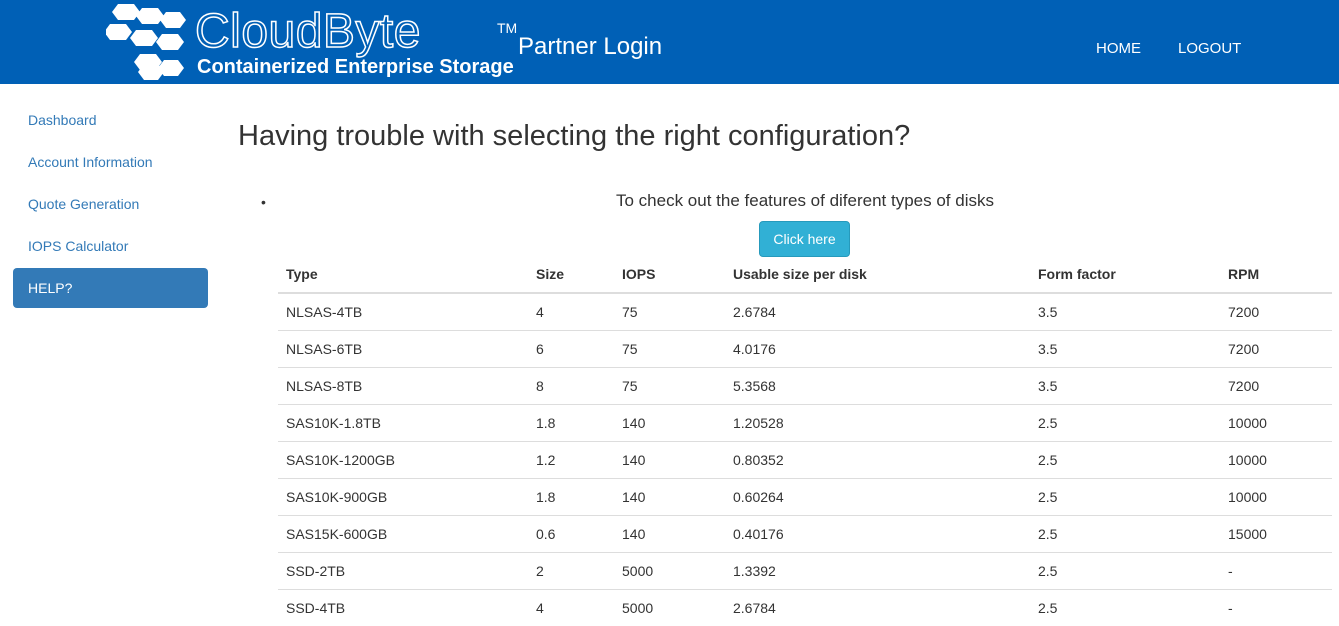 The width and height of the screenshot is (1339, 626). What do you see at coordinates (110, 162) in the screenshot?
I see `sidebar-item-account-information: Account Information` at bounding box center [110, 162].